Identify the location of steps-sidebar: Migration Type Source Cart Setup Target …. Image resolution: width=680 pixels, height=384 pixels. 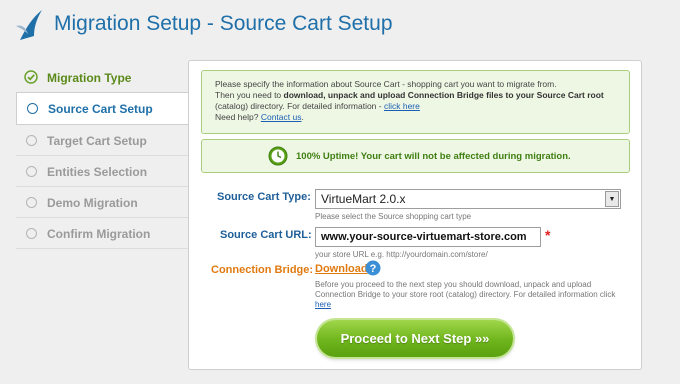
(102, 155).